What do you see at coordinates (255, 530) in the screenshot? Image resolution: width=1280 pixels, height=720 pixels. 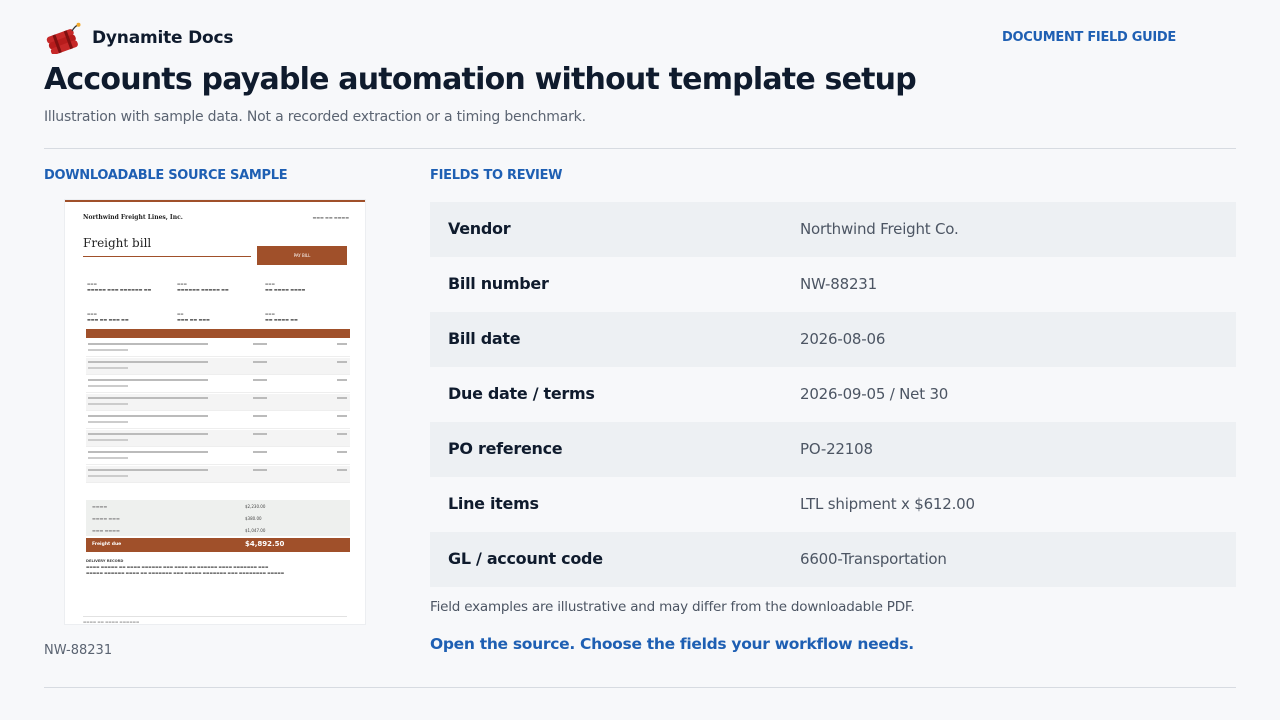 I see `document-total-value: $1,047.00` at bounding box center [255, 530].